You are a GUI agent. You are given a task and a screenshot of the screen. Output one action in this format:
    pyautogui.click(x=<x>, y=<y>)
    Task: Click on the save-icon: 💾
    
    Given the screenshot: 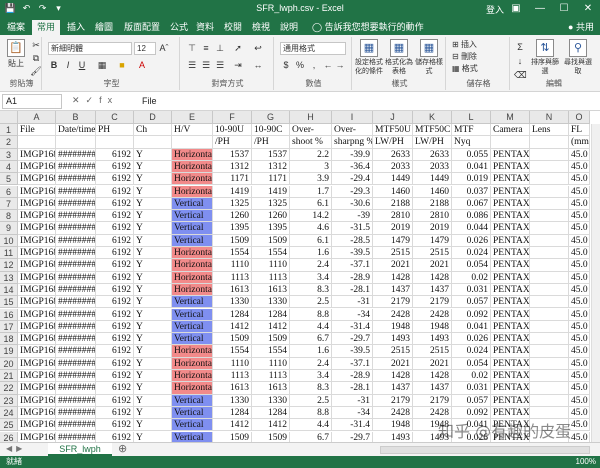 What is the action you would take?
    pyautogui.click(x=10, y=8)
    